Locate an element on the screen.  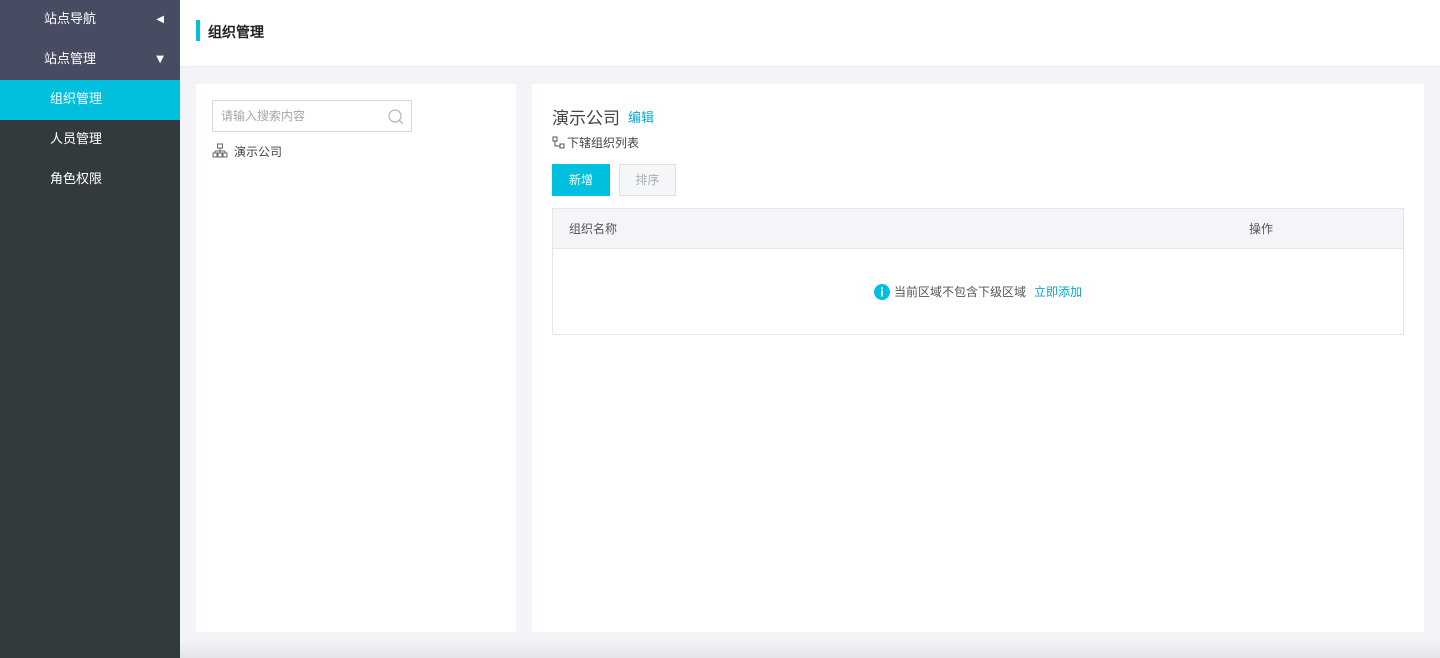
search-box is located at coordinates (312, 116).